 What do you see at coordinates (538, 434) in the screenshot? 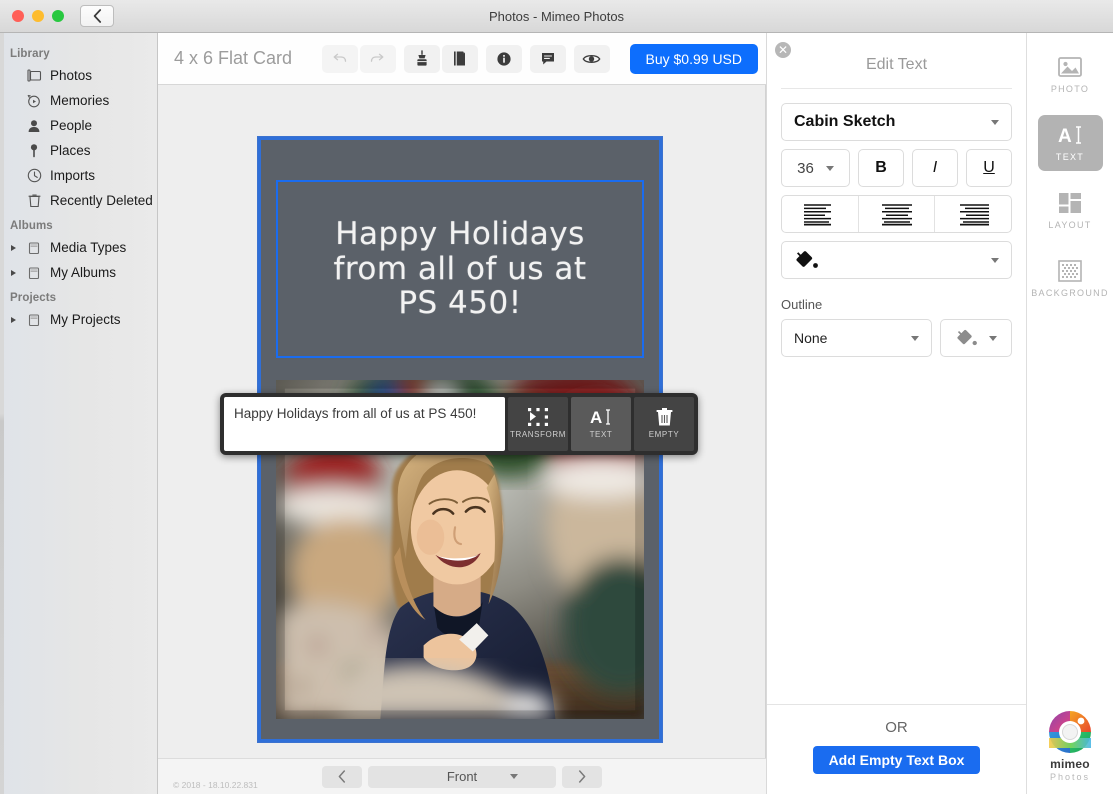
I see `popup-button-label: TRANSFORM` at bounding box center [538, 434].